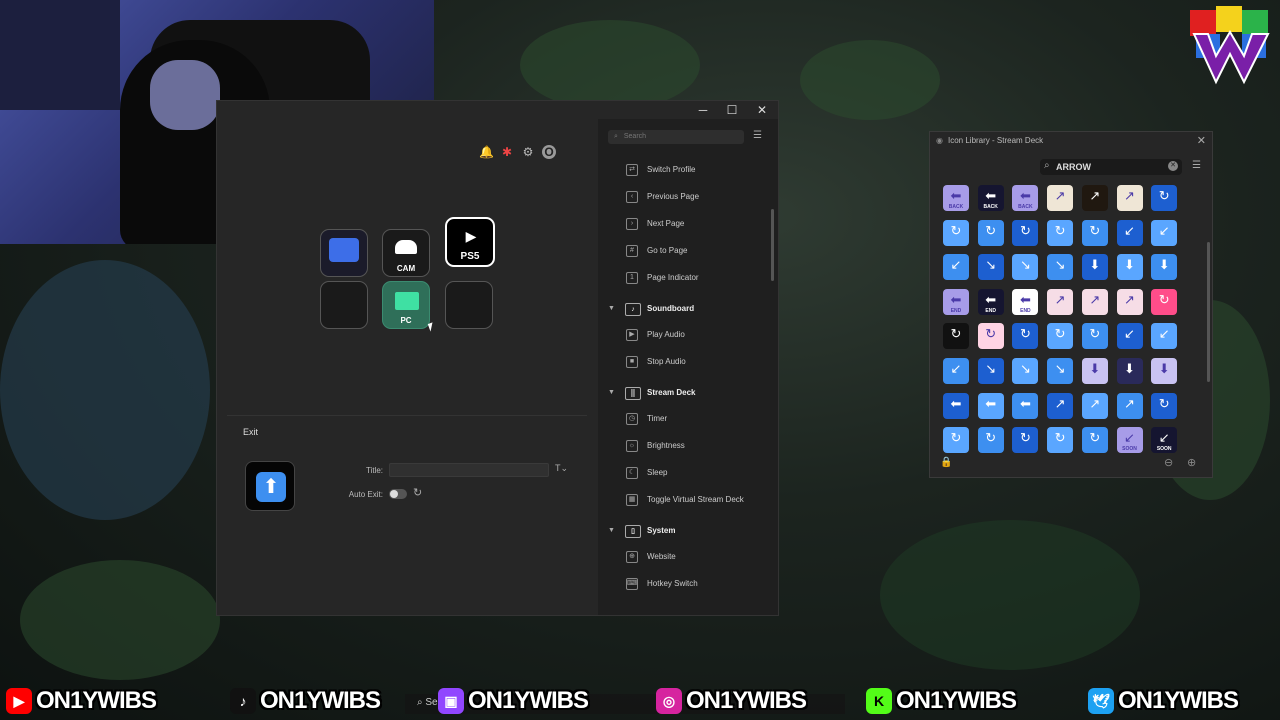 This screenshot has height=720, width=1280. What do you see at coordinates (688, 335) in the screenshot?
I see `action-item: ▶ Play Audio` at bounding box center [688, 335].